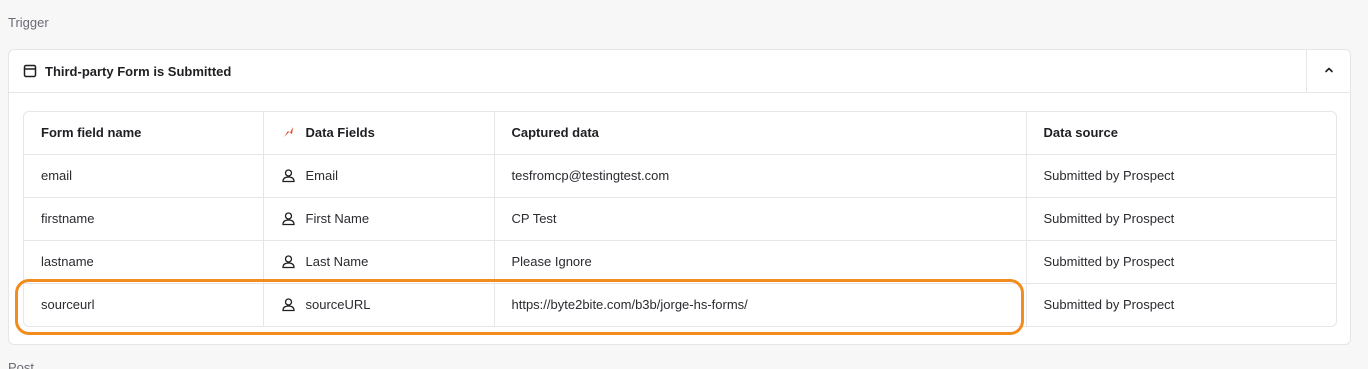  What do you see at coordinates (379, 262) in the screenshot?
I see `cell-data-field: Last Name` at bounding box center [379, 262].